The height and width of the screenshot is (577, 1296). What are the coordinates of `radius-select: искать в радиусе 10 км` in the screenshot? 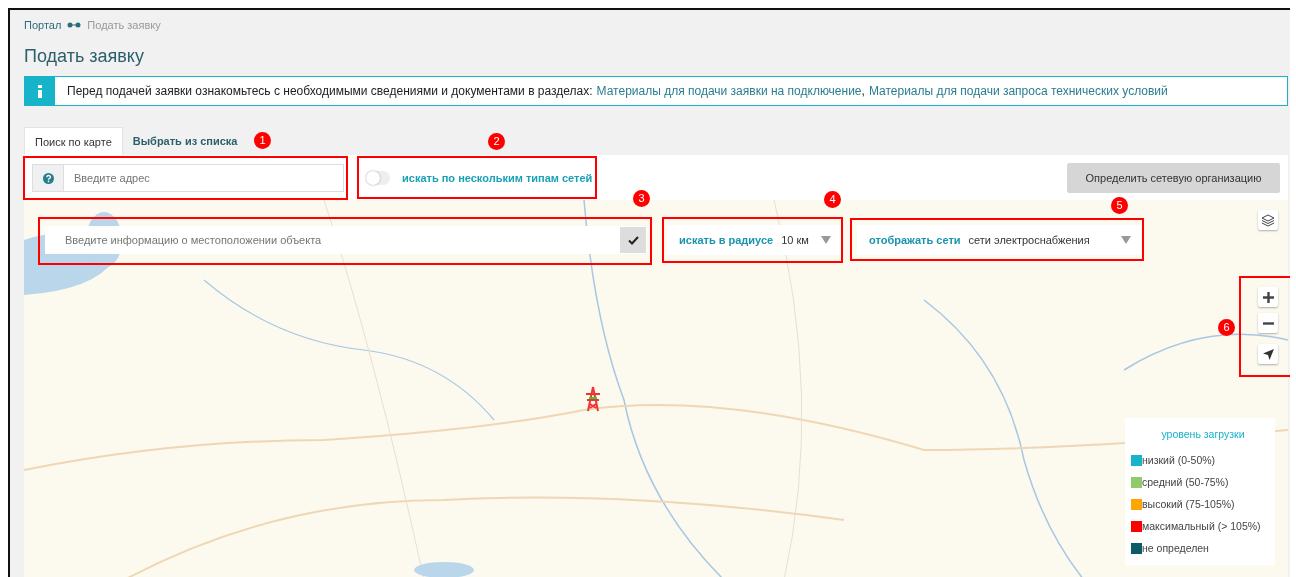 It's located at (754, 240).